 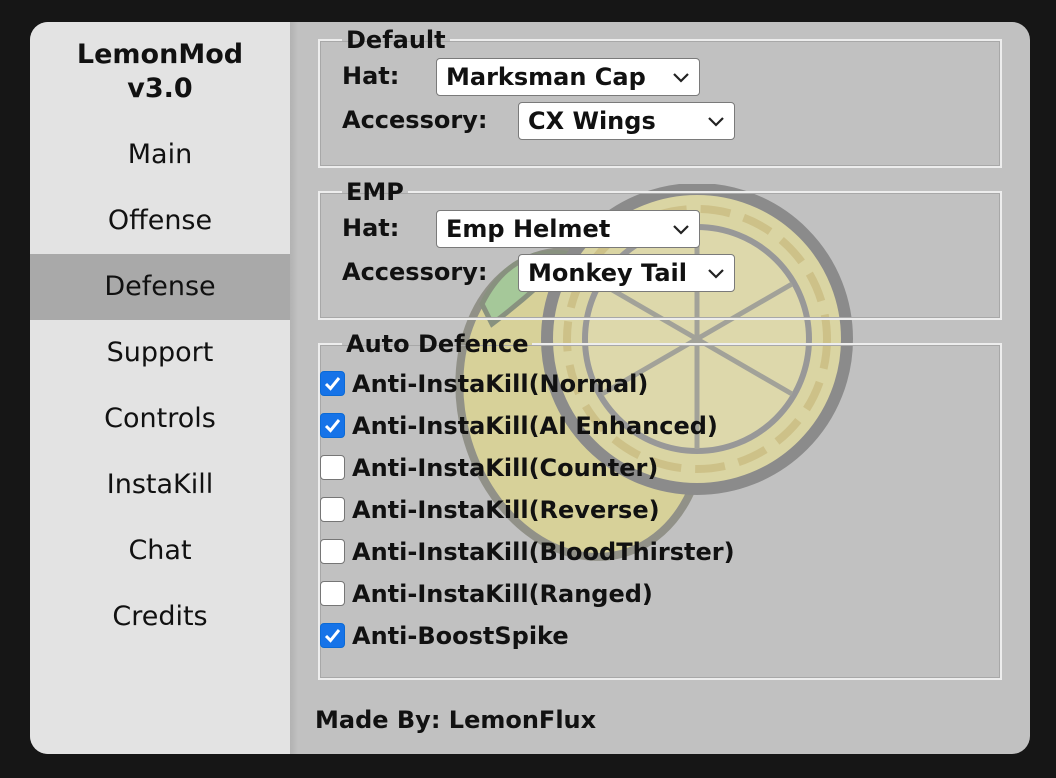 I want to click on default-hat-label: Hat:, so click(x=371, y=76).